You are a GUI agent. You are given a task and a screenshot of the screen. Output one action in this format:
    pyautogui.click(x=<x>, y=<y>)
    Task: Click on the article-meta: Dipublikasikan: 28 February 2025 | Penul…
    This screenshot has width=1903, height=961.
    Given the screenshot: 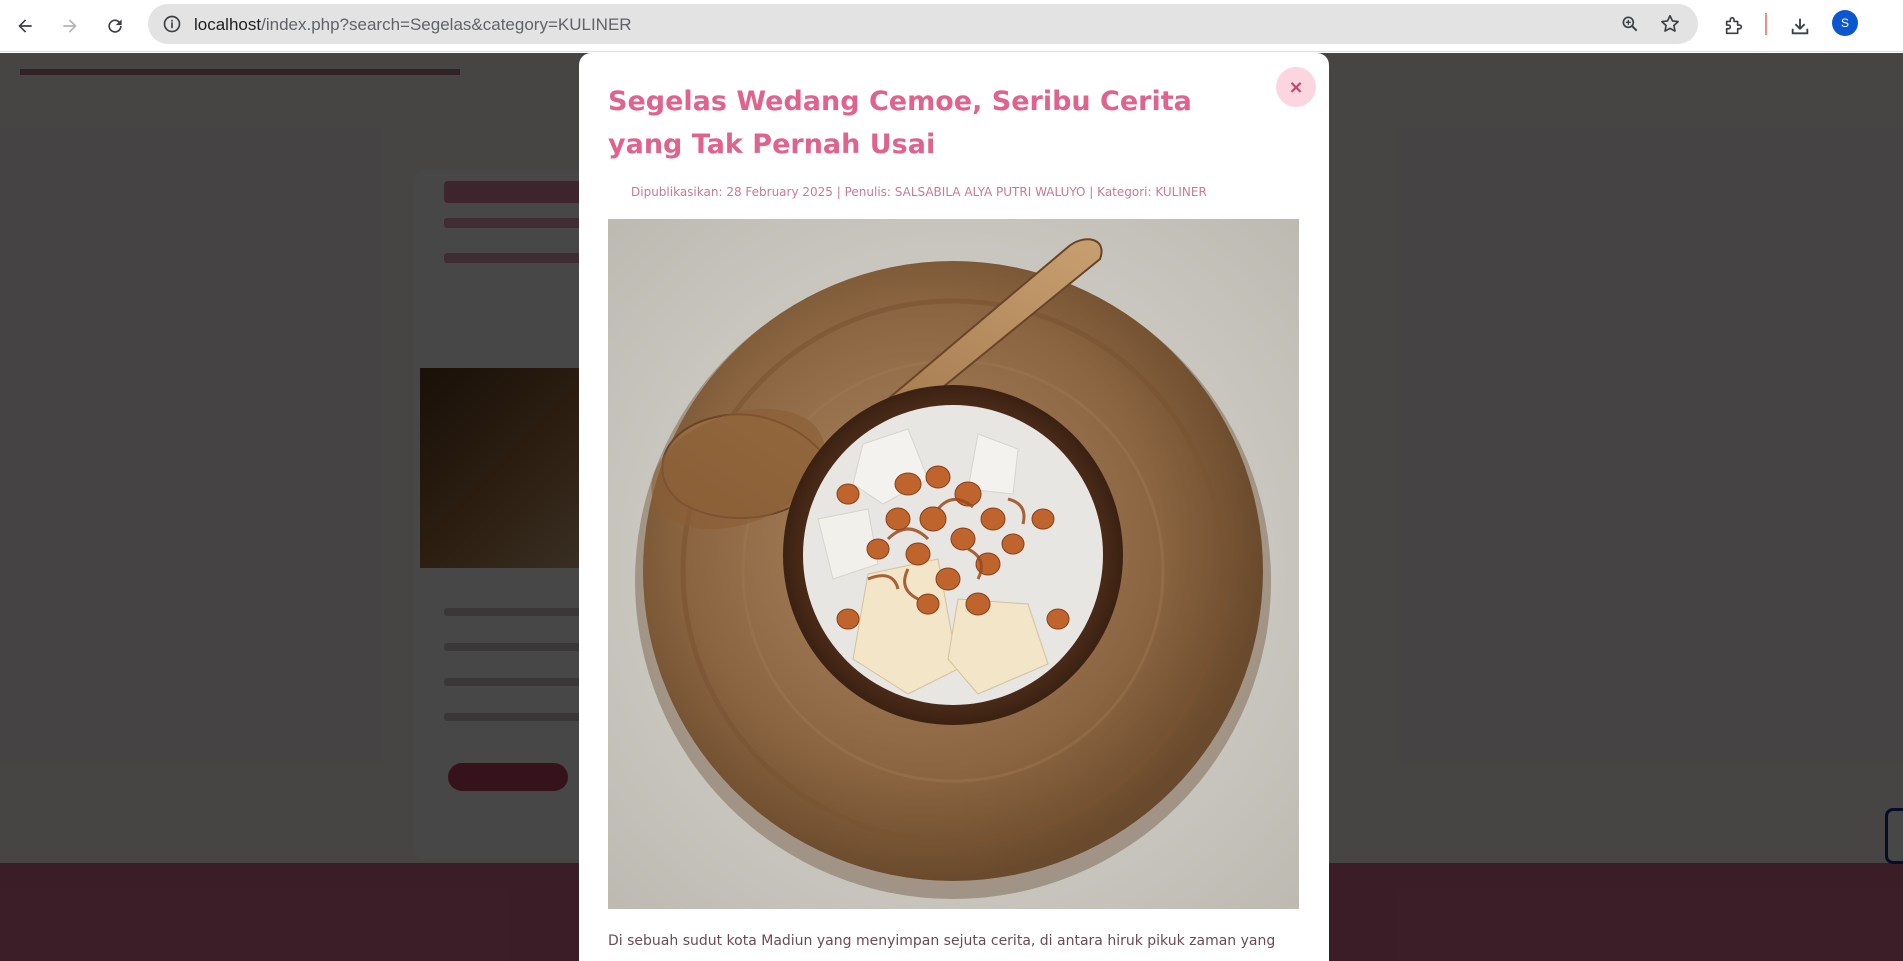 What is the action you would take?
    pyautogui.click(x=919, y=192)
    